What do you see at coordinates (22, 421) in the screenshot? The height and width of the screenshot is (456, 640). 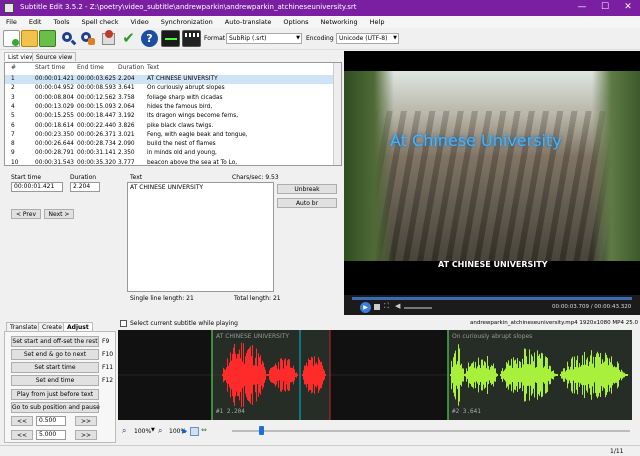 I see `rewind-small-button: <<` at bounding box center [22, 421].